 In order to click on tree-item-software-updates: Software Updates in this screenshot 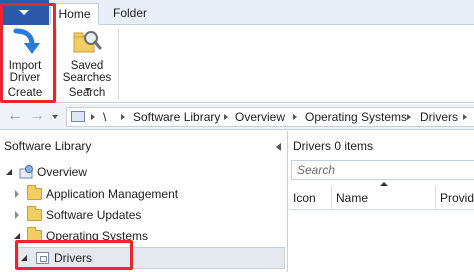, I will do `click(144, 215)`.